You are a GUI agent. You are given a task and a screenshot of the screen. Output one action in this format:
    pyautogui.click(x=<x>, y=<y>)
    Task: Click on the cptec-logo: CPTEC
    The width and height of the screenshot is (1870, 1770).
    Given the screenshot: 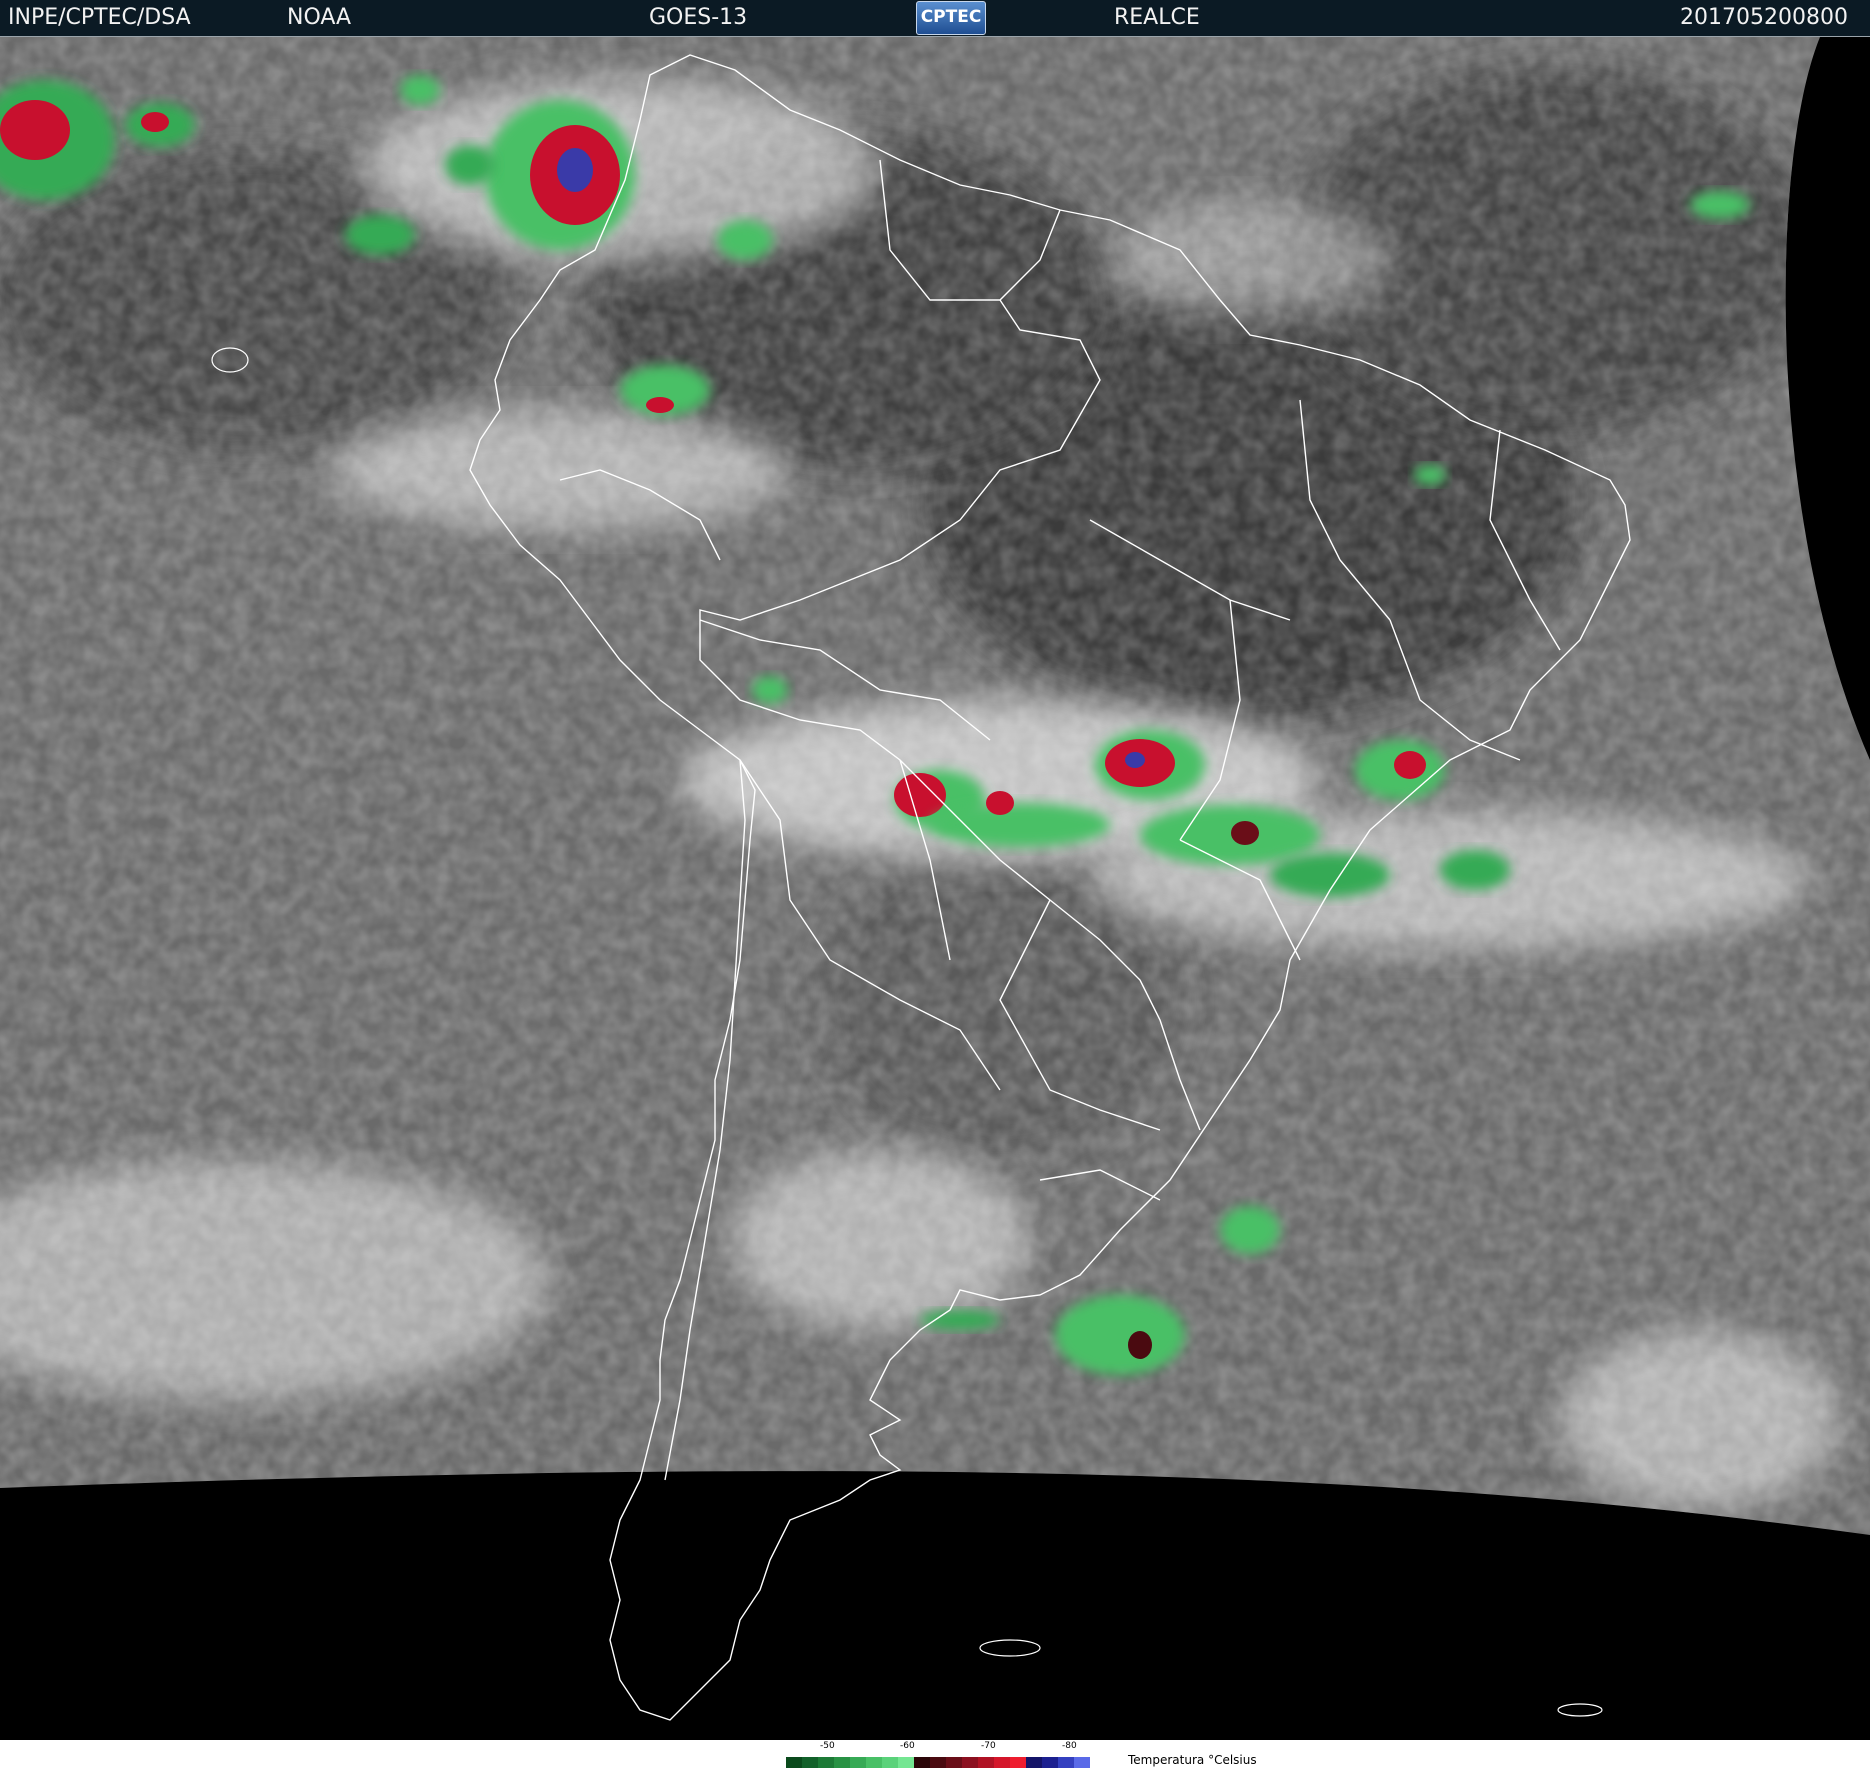 What is the action you would take?
    pyautogui.click(x=951, y=18)
    